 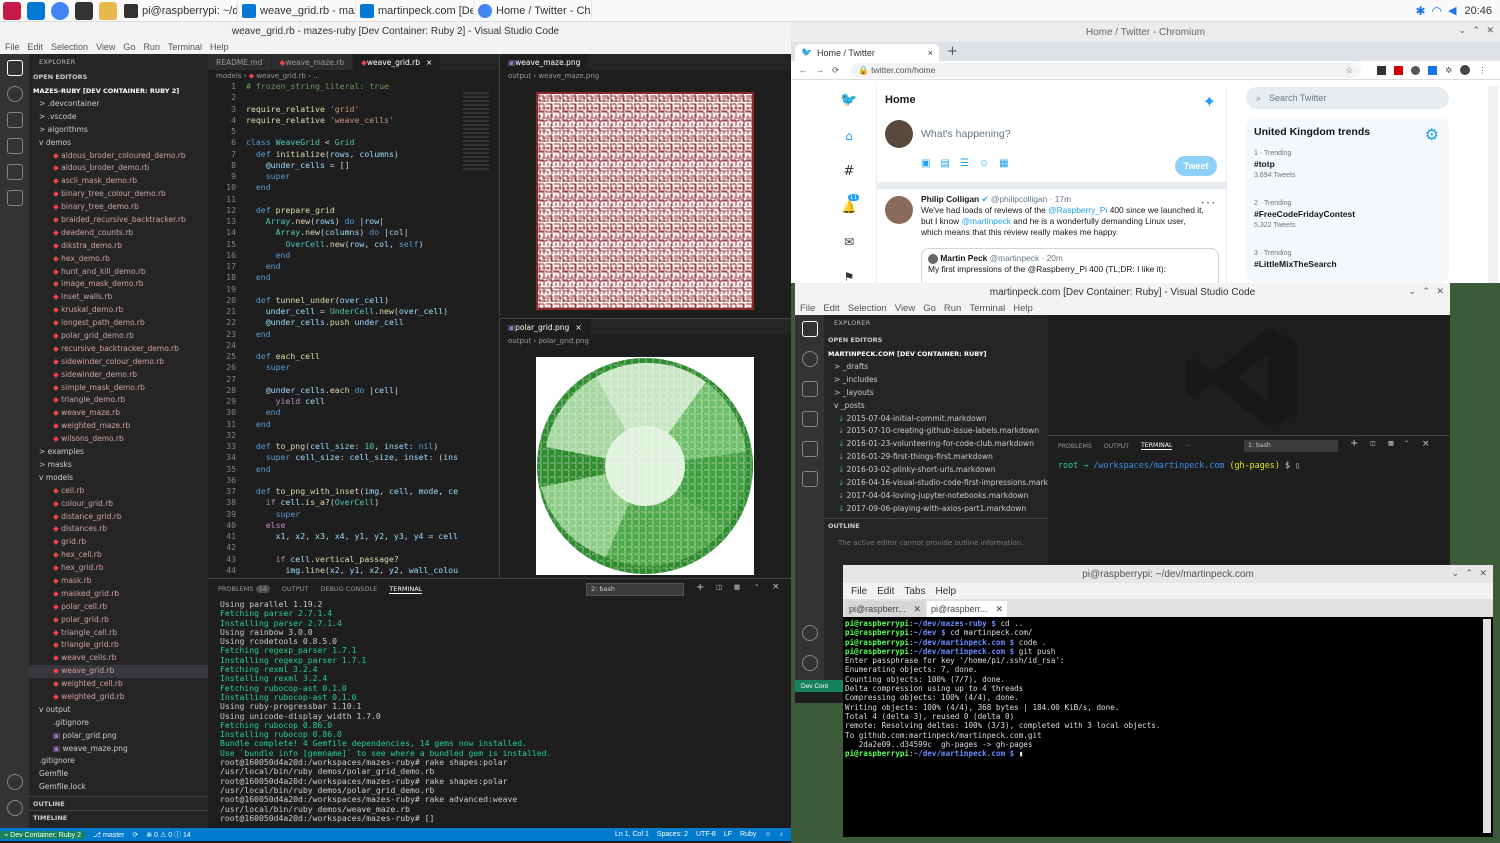 I want to click on run-debug-icon, so click(x=810, y=419).